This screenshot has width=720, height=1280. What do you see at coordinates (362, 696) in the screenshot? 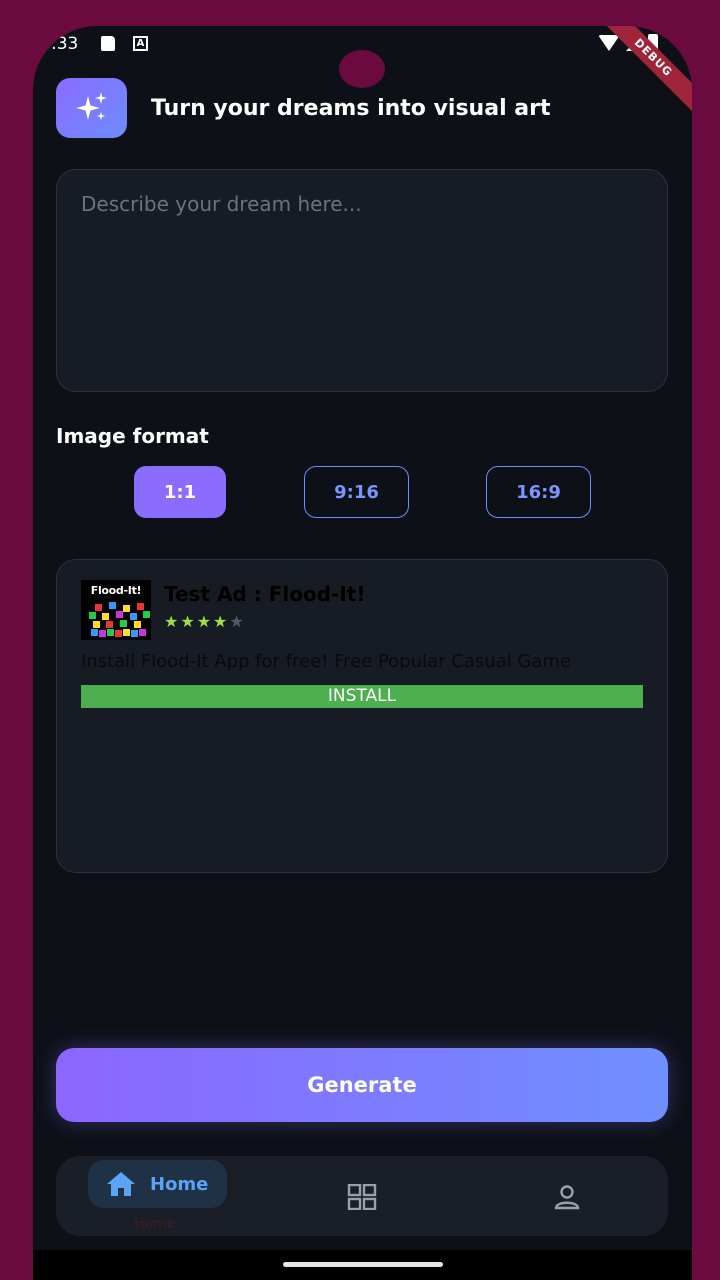
I see `ad-install-button: INSTALL` at bounding box center [362, 696].